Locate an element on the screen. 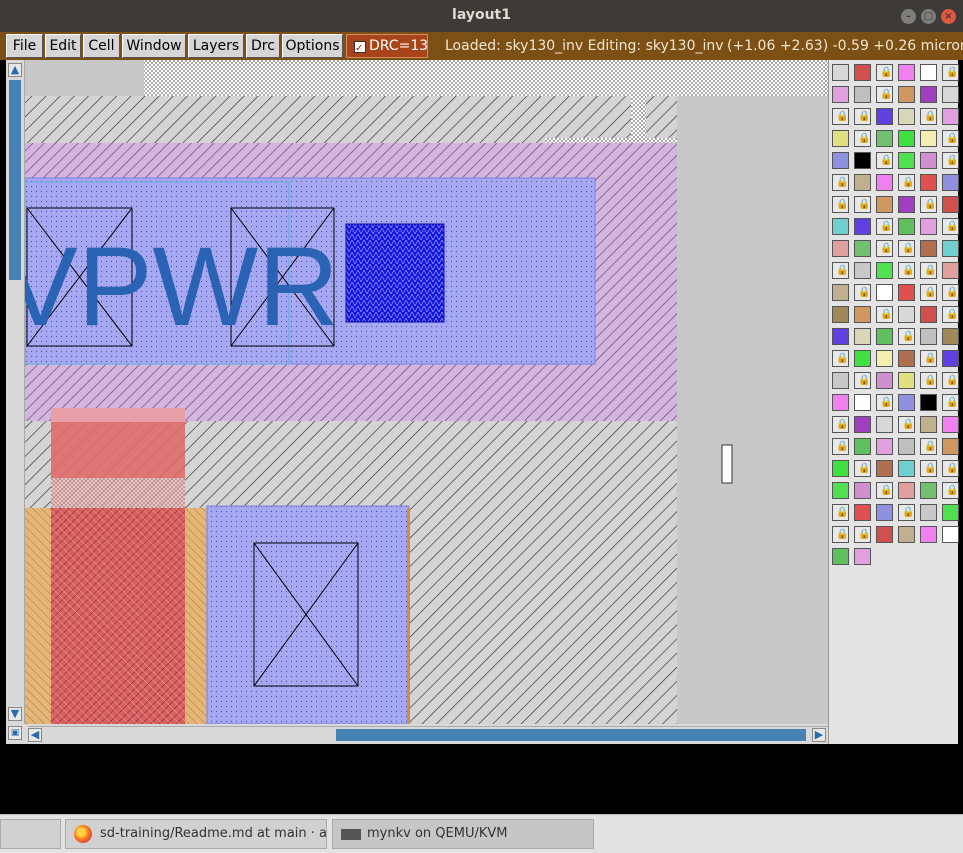  minimize-icon: – is located at coordinates (908, 16).